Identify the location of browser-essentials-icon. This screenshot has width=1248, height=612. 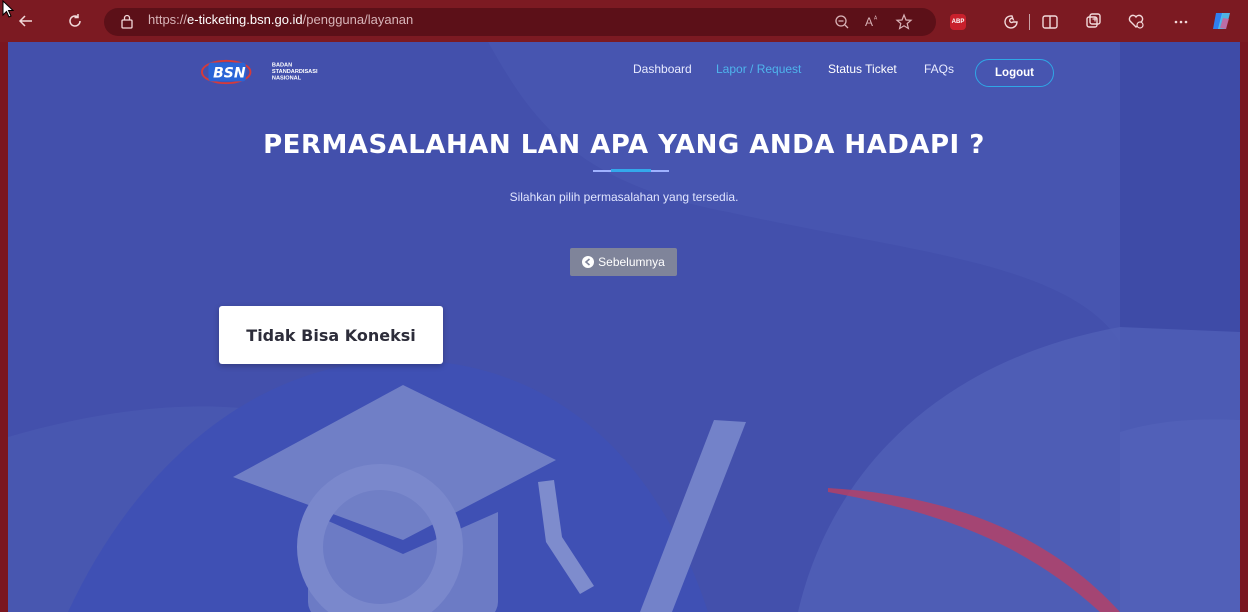
(1136, 21).